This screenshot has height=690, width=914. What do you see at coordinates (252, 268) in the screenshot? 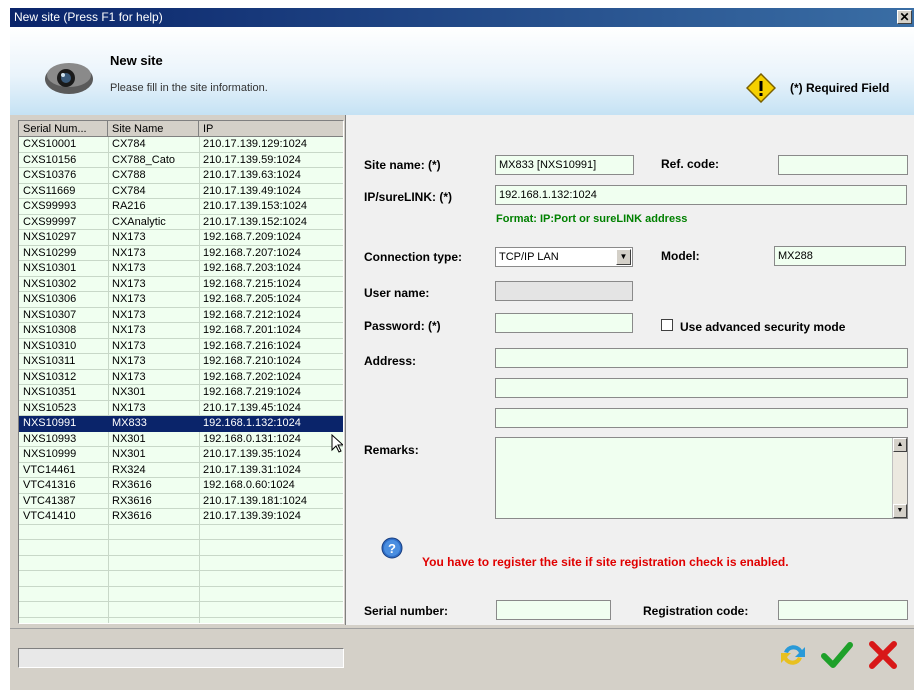
I see `ip-cell: 192.168.7.203:1024` at bounding box center [252, 268].